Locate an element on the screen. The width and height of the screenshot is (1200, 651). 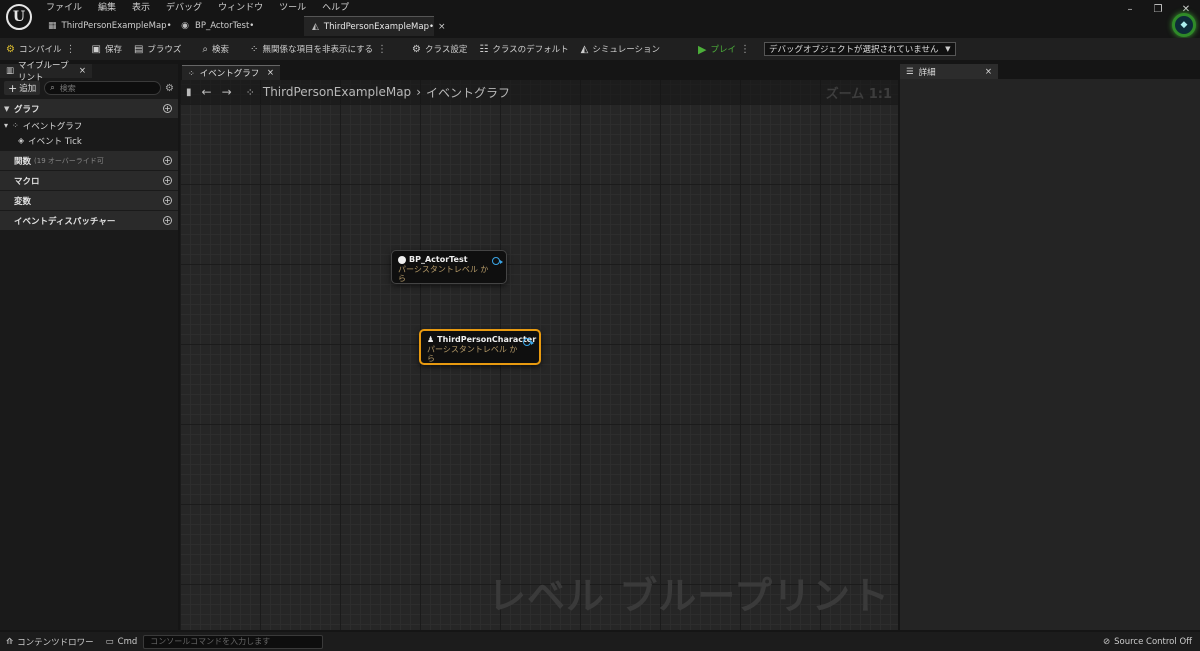
restore-icon: ❐ is located at coordinates (1158, 10).